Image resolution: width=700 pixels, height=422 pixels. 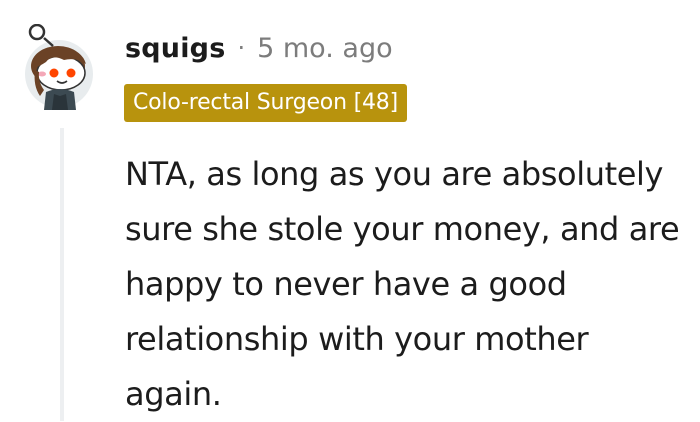 I want to click on timestamp: 5 mo. ago, so click(x=324, y=48).